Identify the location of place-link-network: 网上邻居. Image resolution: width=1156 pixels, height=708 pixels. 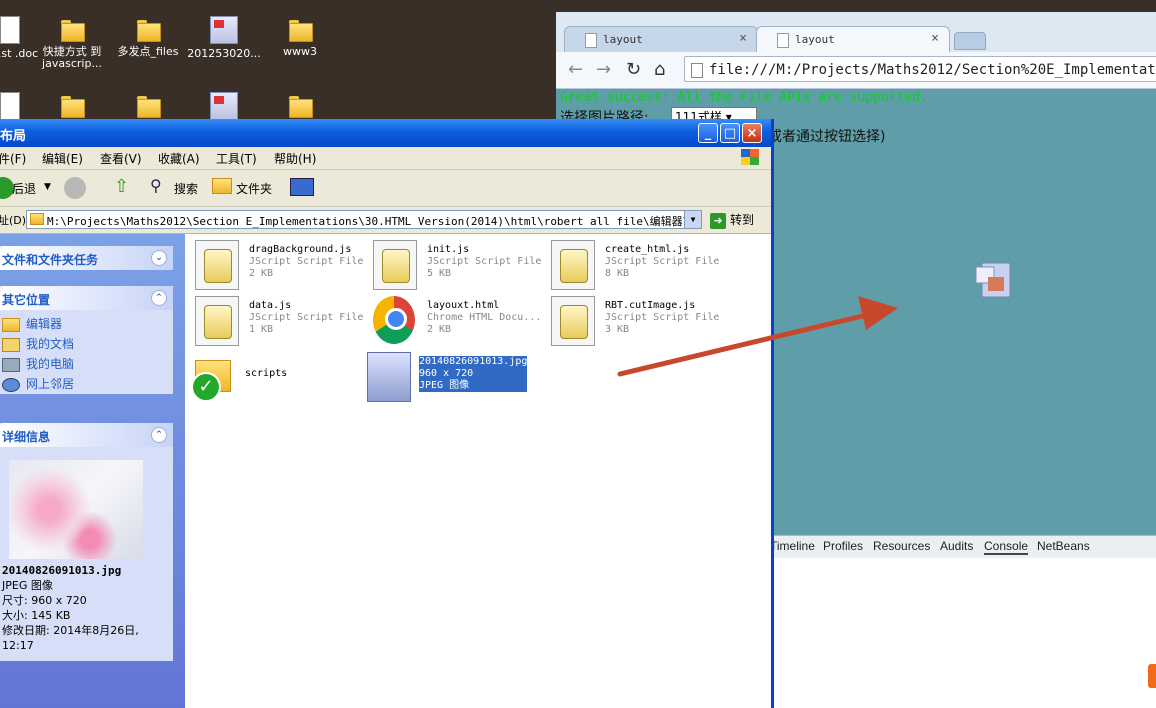
(86, 384).